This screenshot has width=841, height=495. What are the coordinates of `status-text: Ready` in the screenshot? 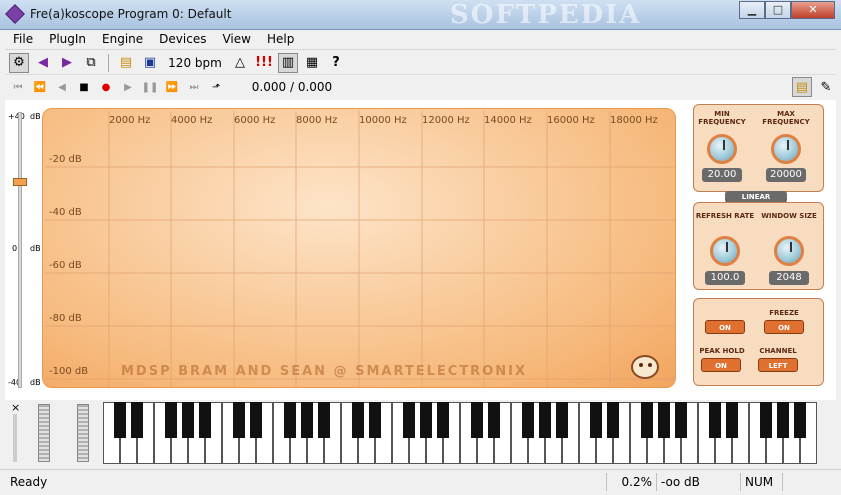 It's located at (29, 482).